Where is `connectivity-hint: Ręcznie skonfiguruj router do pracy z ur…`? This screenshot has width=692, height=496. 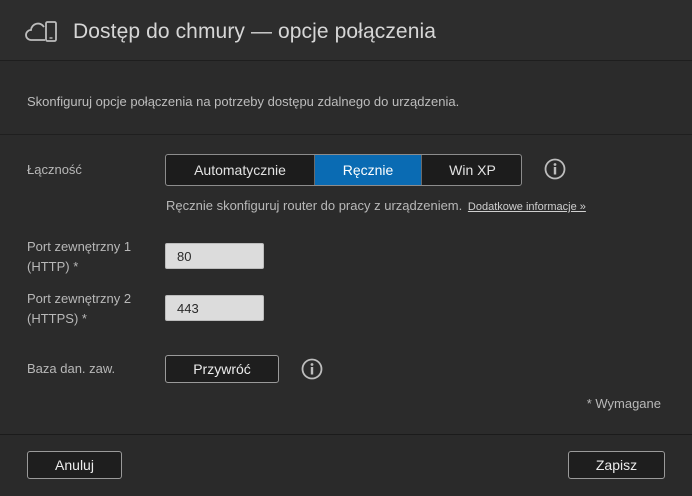
connectivity-hint: Ręcznie skonfiguruj router do pracy z ur… is located at coordinates (376, 205).